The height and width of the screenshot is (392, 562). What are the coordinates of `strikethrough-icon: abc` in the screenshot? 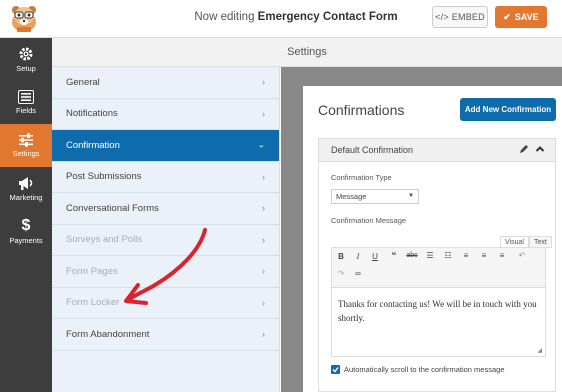 It's located at (412, 255).